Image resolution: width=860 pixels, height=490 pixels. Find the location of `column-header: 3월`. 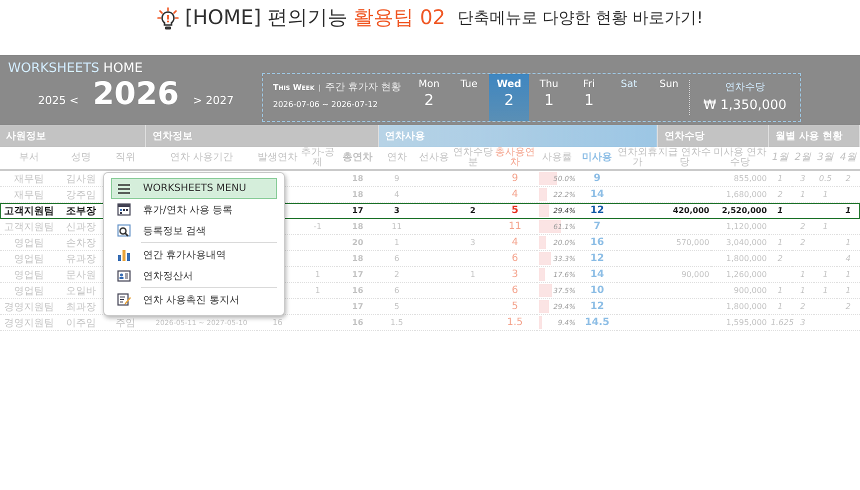

column-header: 3월 is located at coordinates (825, 158).